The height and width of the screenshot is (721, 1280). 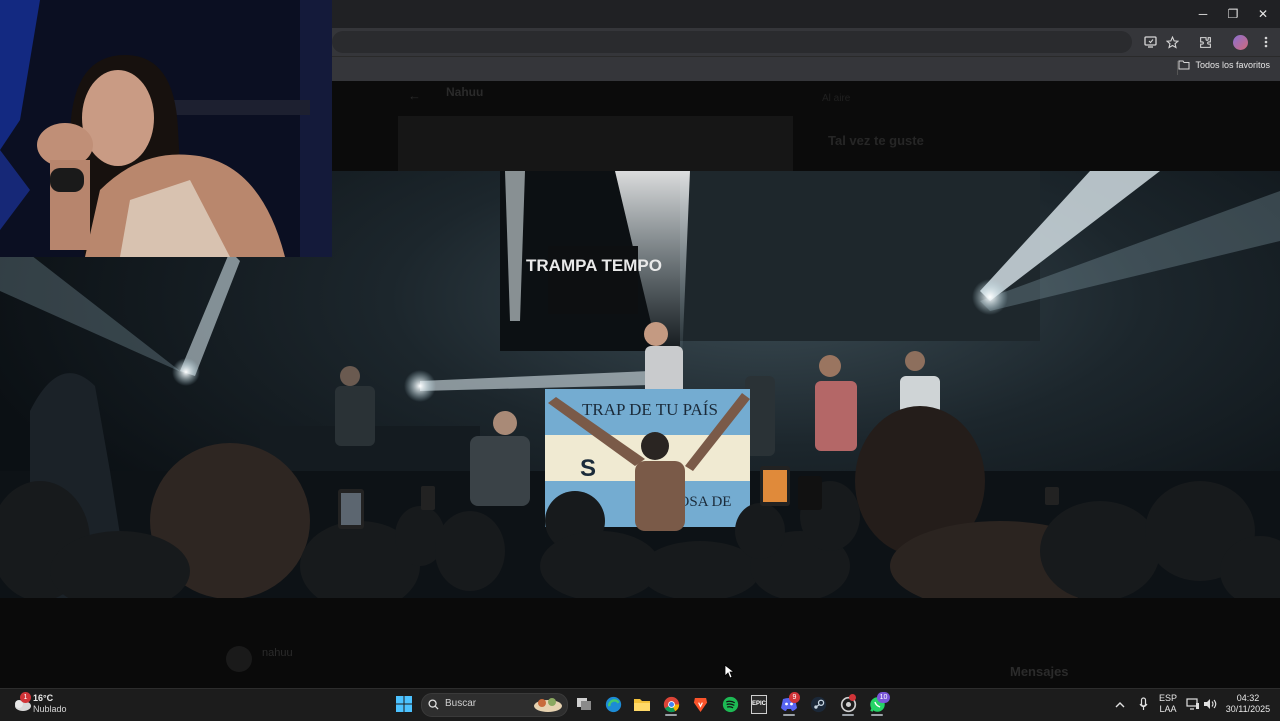 I want to click on mouse-cursor-icon, so click(x=730, y=674).